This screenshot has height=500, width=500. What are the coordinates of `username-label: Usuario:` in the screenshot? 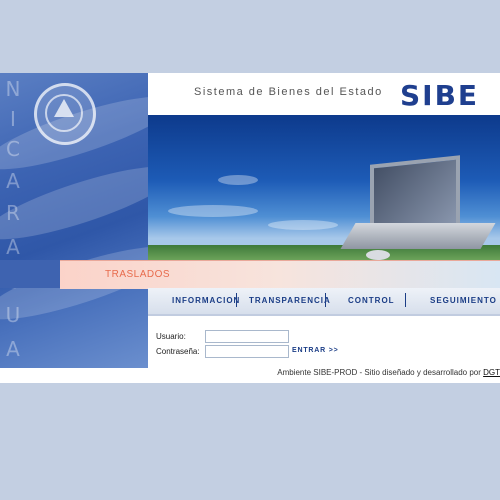 It's located at (171, 336).